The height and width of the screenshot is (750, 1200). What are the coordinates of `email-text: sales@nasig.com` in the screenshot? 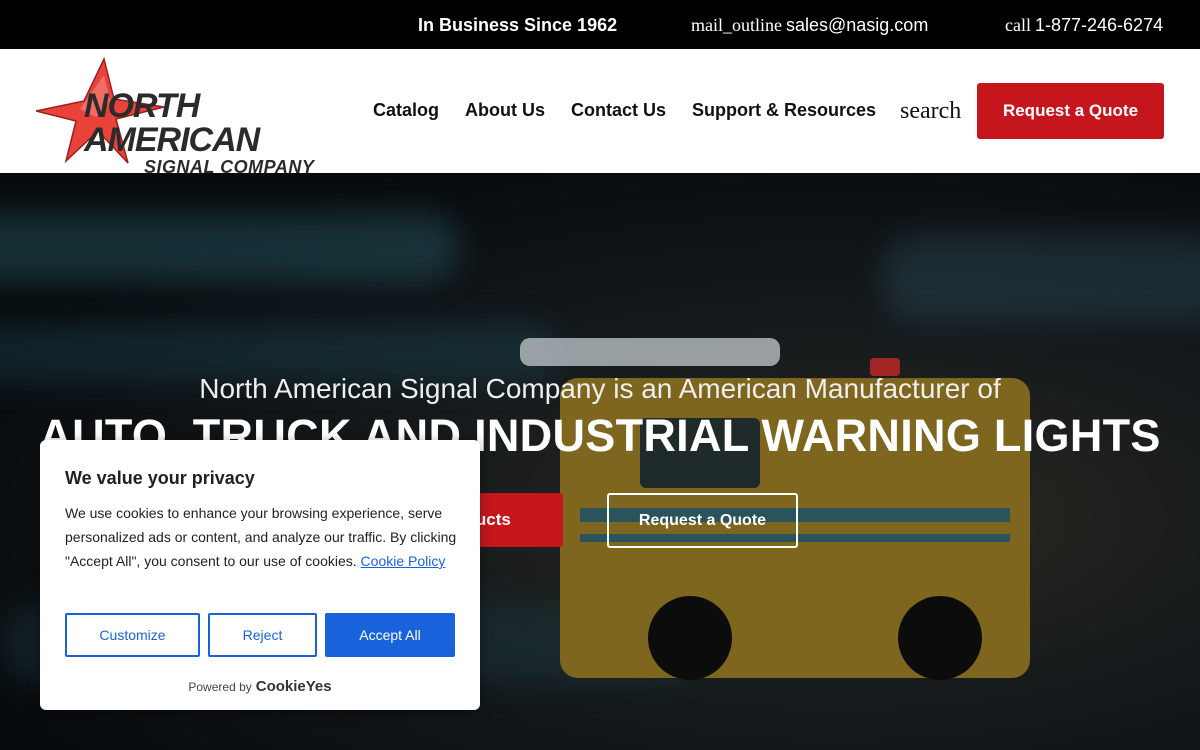 It's located at (857, 25).